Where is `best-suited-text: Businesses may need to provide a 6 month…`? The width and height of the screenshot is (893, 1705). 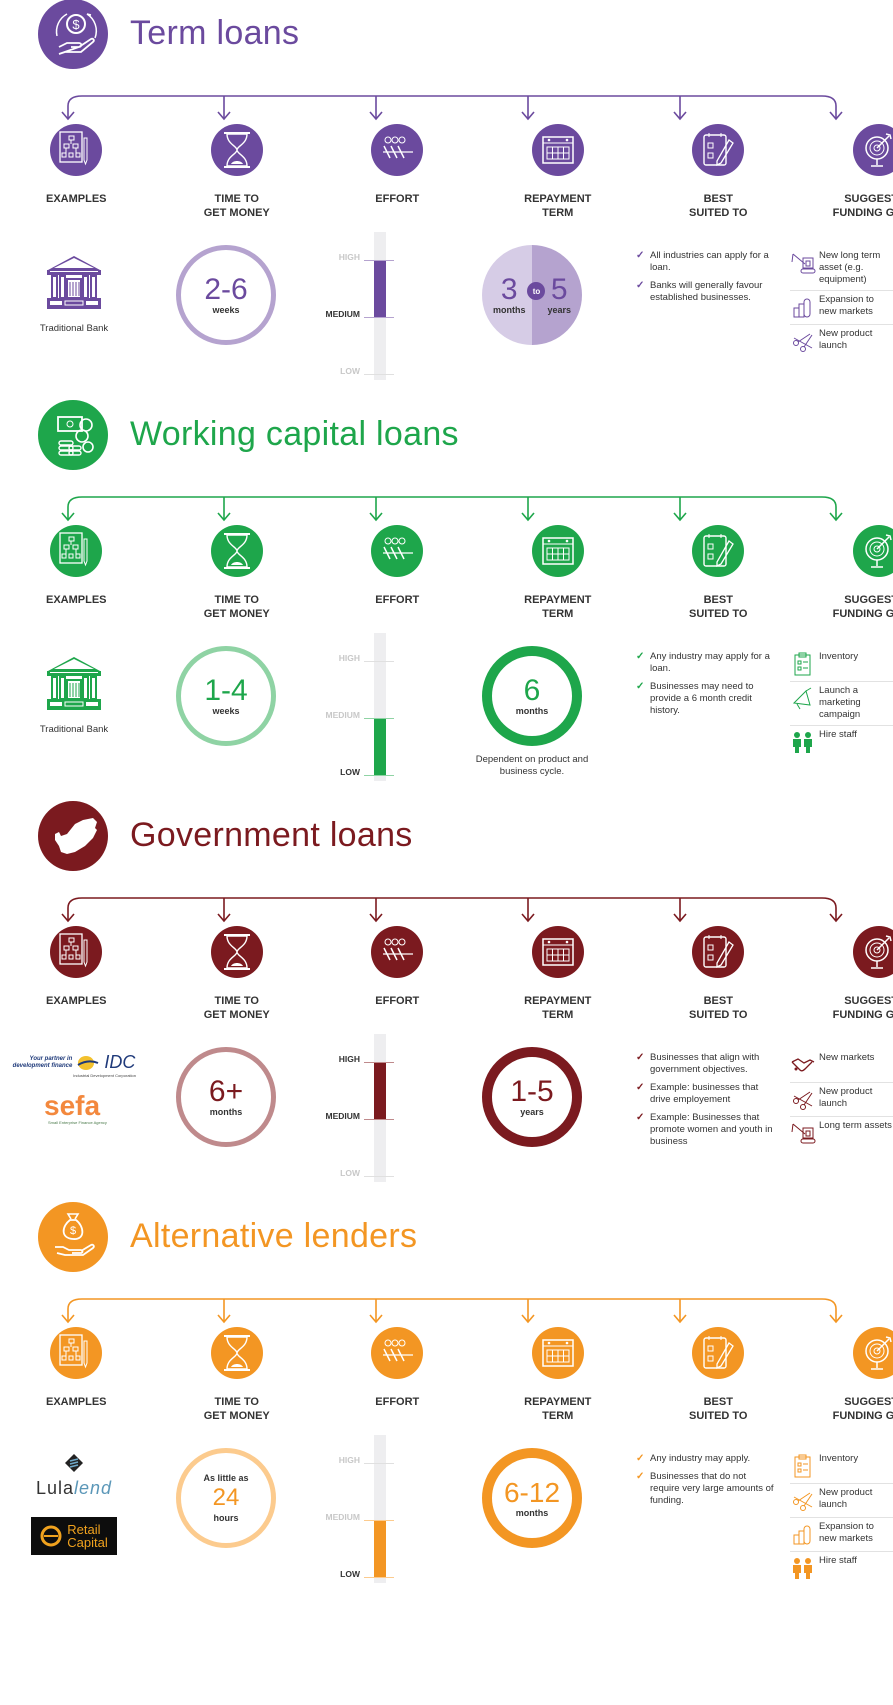 best-suited-text: Businesses may need to provide a 6 month… is located at coordinates (702, 698).